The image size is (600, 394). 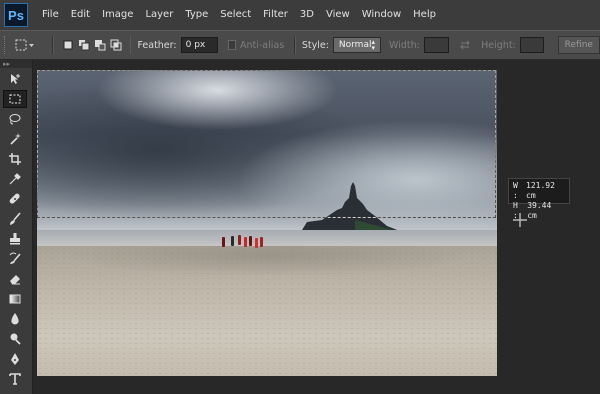 What do you see at coordinates (50, 15) in the screenshot?
I see `menu-file: File` at bounding box center [50, 15].